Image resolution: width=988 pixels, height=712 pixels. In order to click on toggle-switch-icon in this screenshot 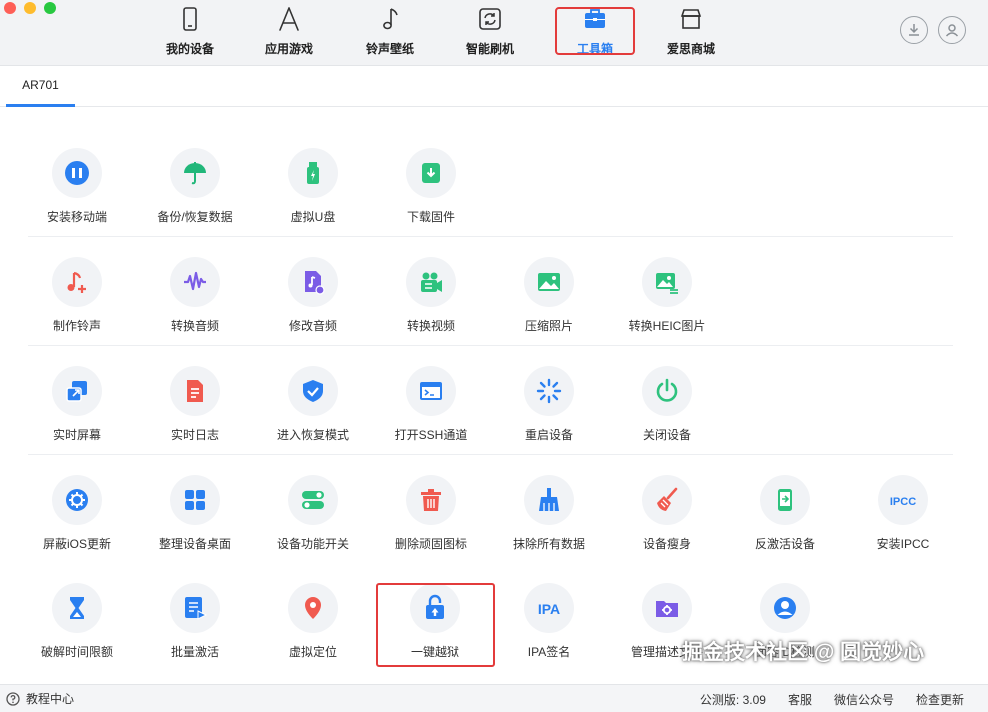, I will do `click(313, 500)`.